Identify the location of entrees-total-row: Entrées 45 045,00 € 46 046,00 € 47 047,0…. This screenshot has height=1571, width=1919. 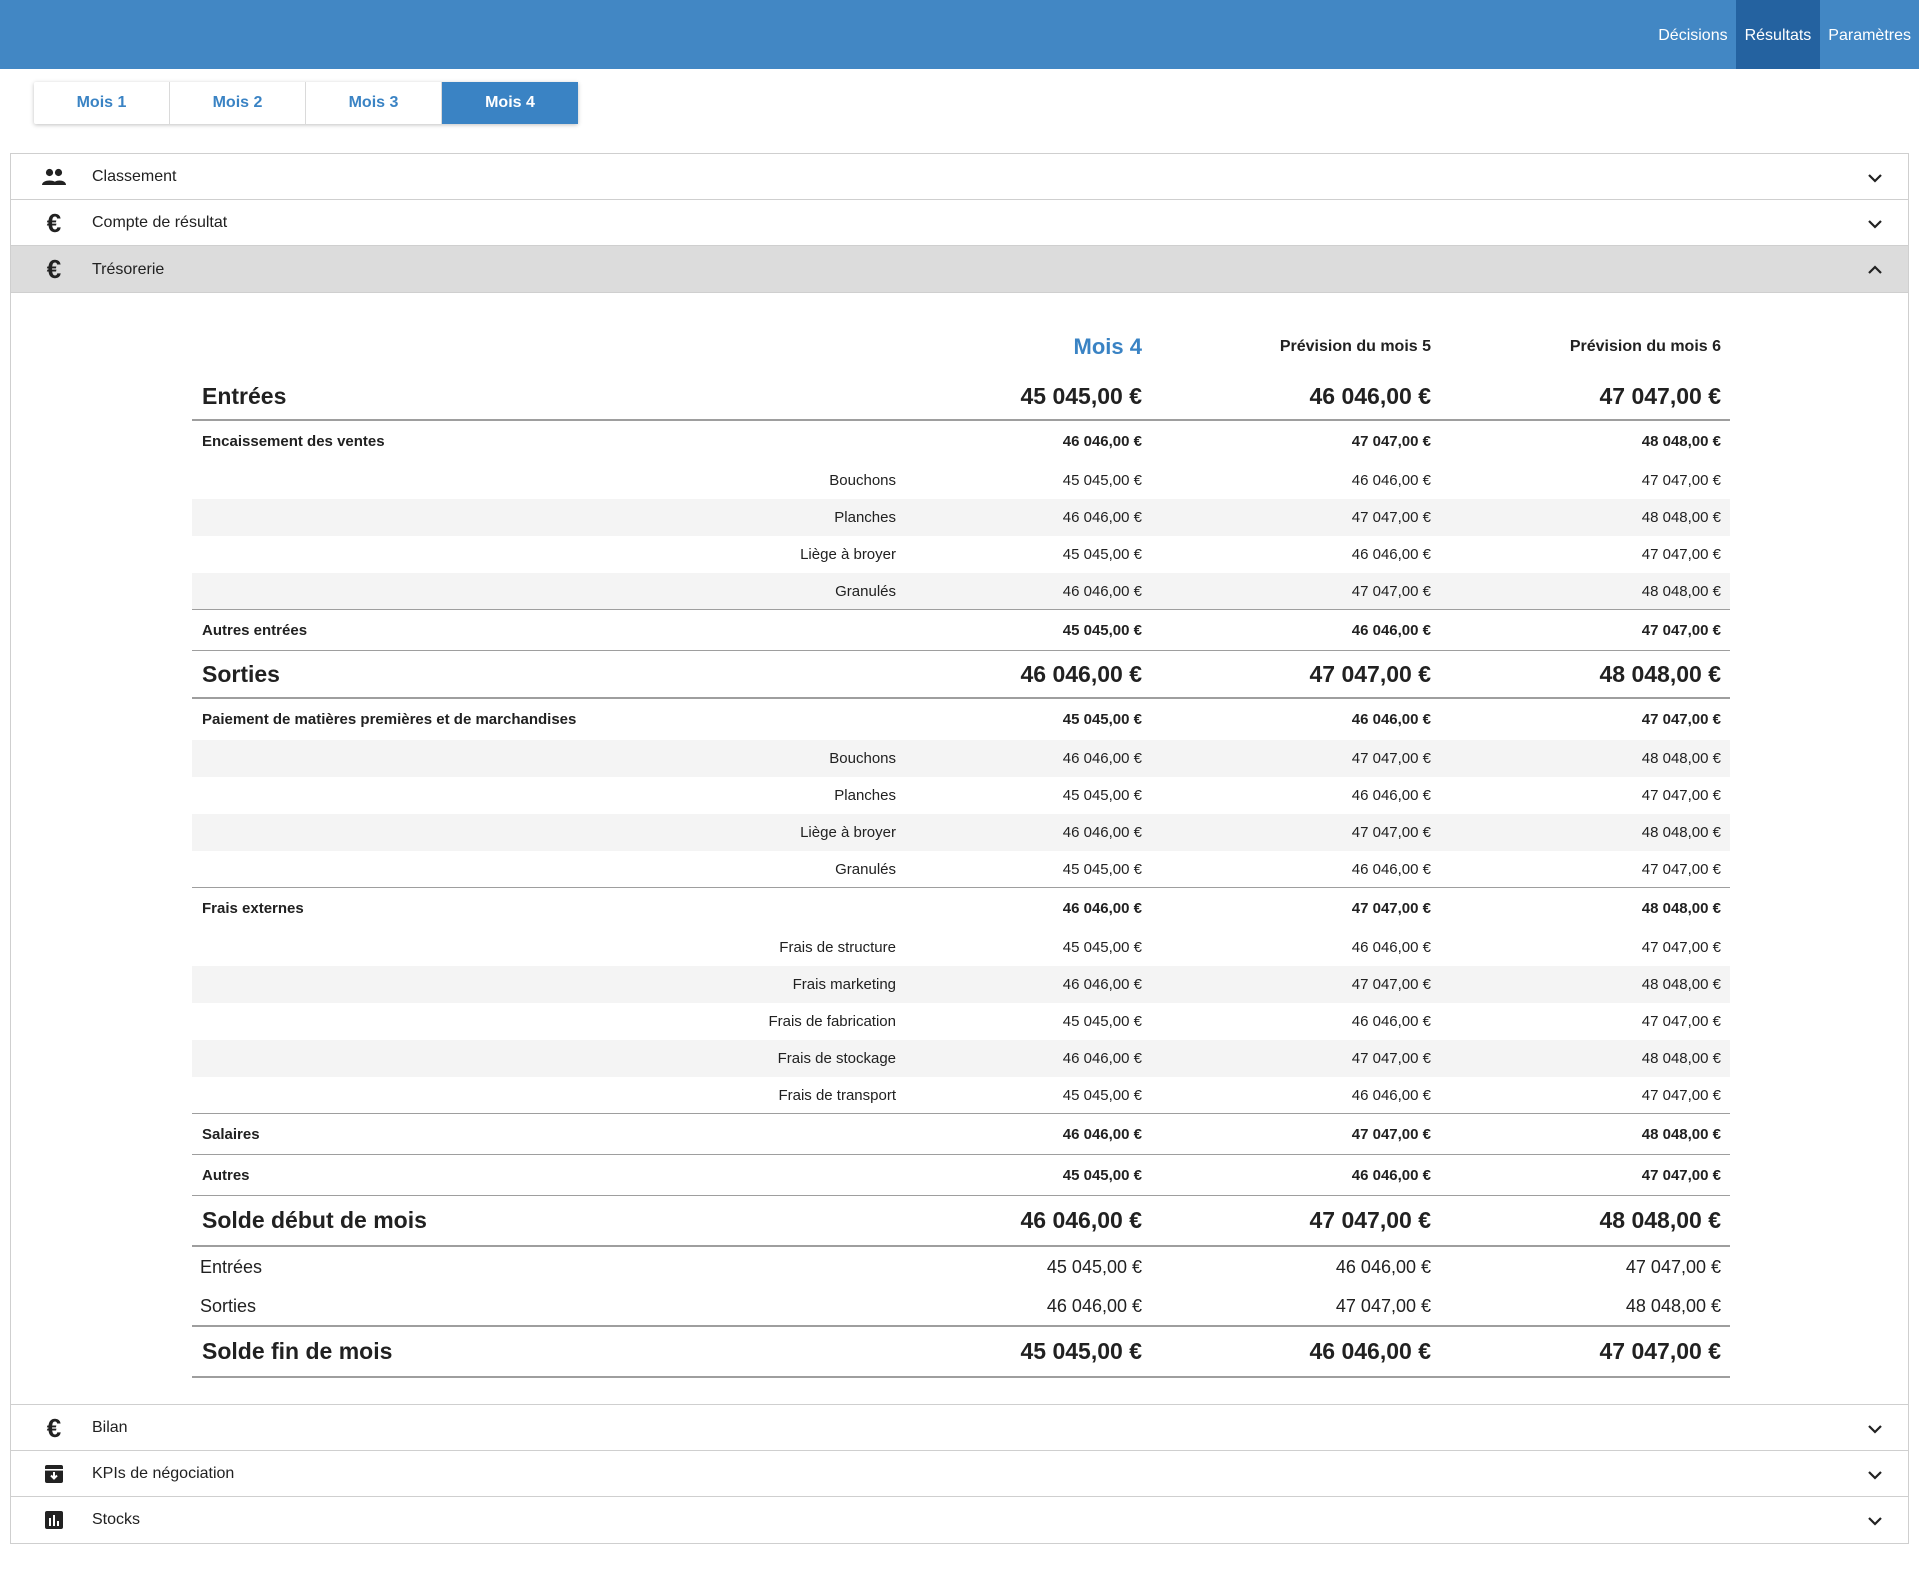
(961, 397).